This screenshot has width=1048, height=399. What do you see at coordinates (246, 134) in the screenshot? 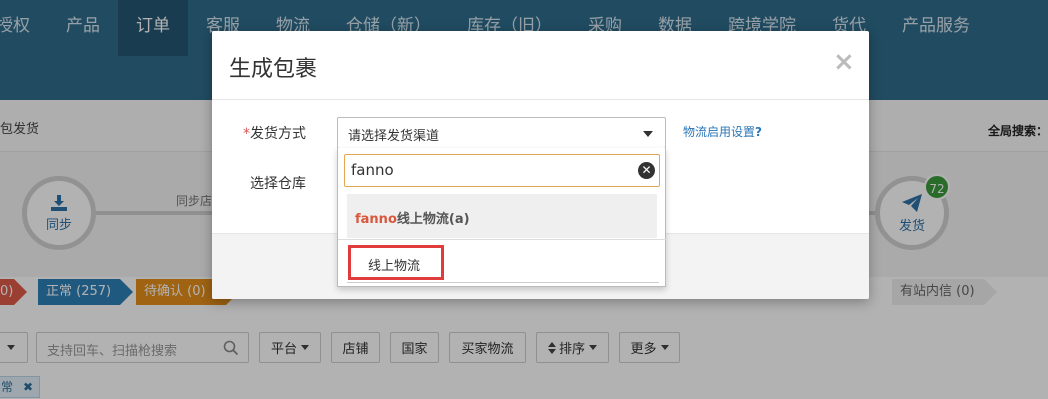
I see `required-mark: *` at bounding box center [246, 134].